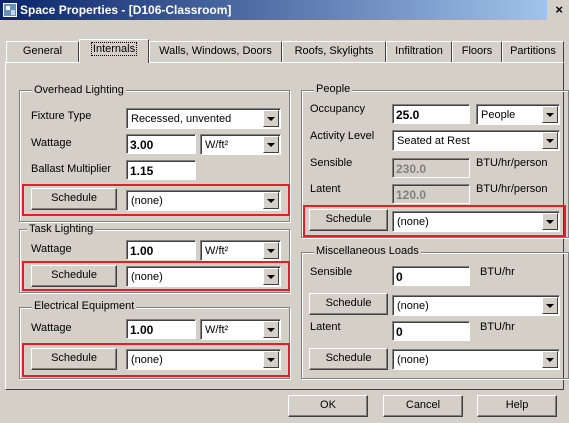 Image resolution: width=569 pixels, height=423 pixels. I want to click on electrical-equipment-title: Electrical Equipment, so click(84, 306).